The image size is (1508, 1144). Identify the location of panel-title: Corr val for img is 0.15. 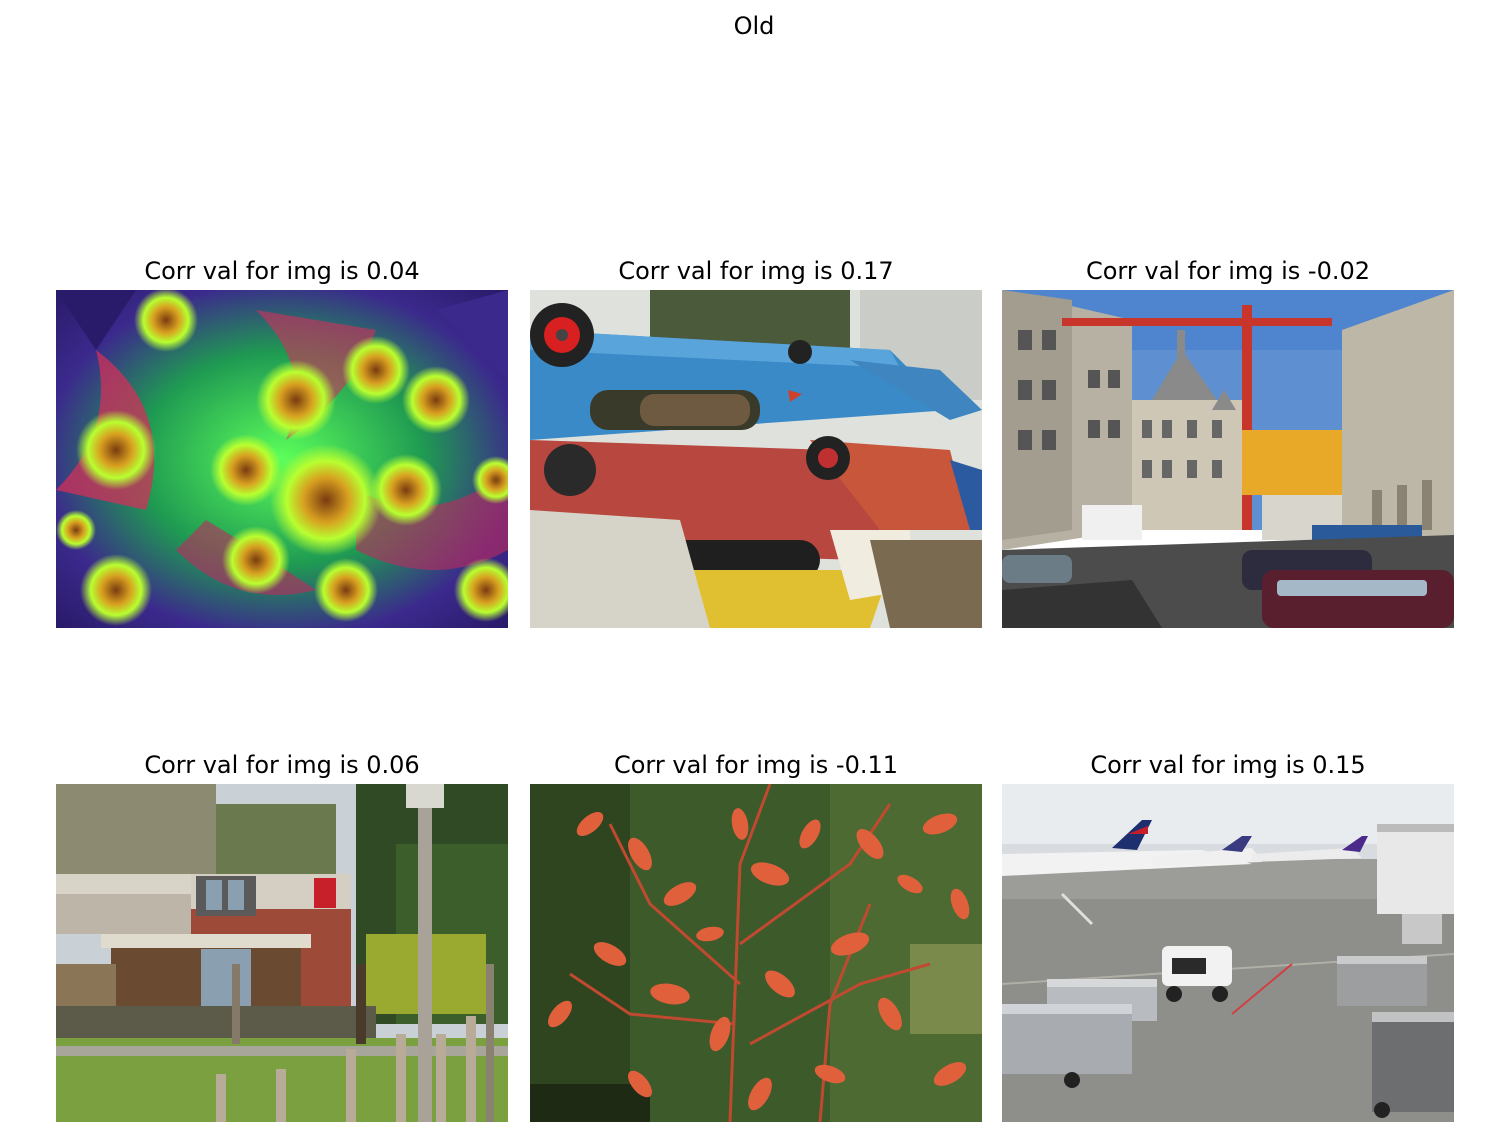
(1228, 765).